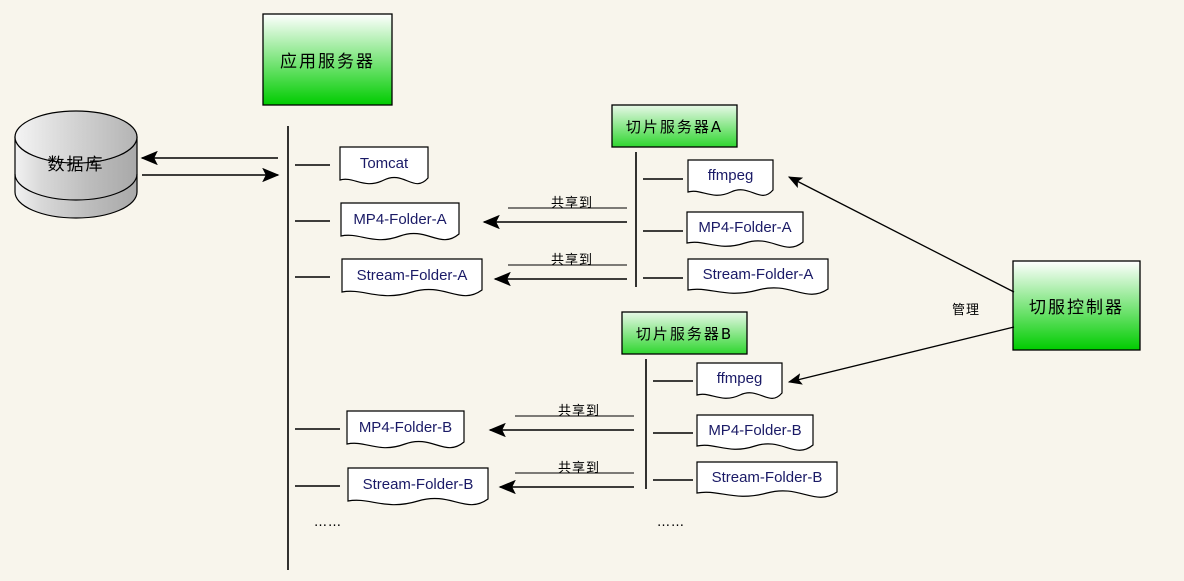 This screenshot has height=581, width=1184. What do you see at coordinates (317, 325) in the screenshot?
I see `app-server-branches` at bounding box center [317, 325].